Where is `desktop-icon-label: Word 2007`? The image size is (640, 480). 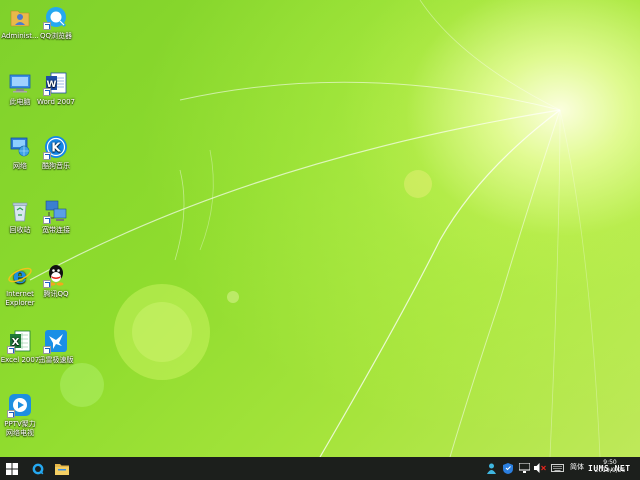
desktop-icon-label: Word 2007 is located at coordinates (56, 102).